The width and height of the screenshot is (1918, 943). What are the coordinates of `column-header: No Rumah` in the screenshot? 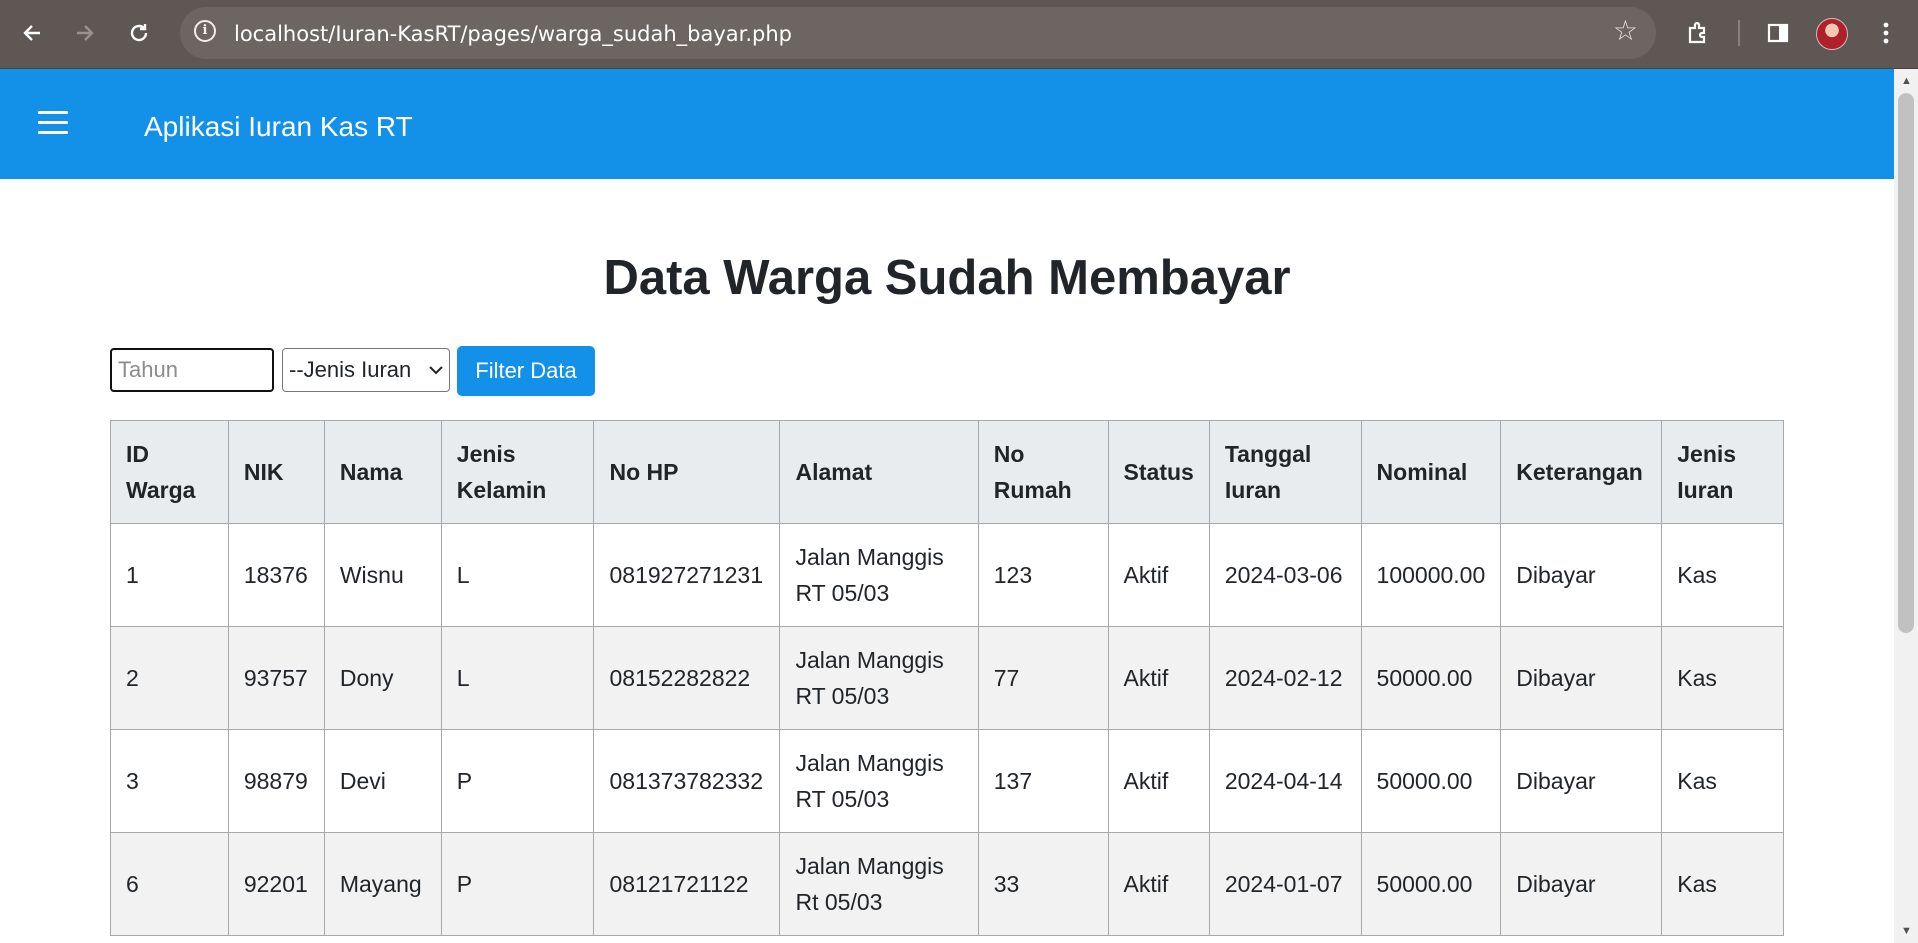 It's located at (1043, 472).